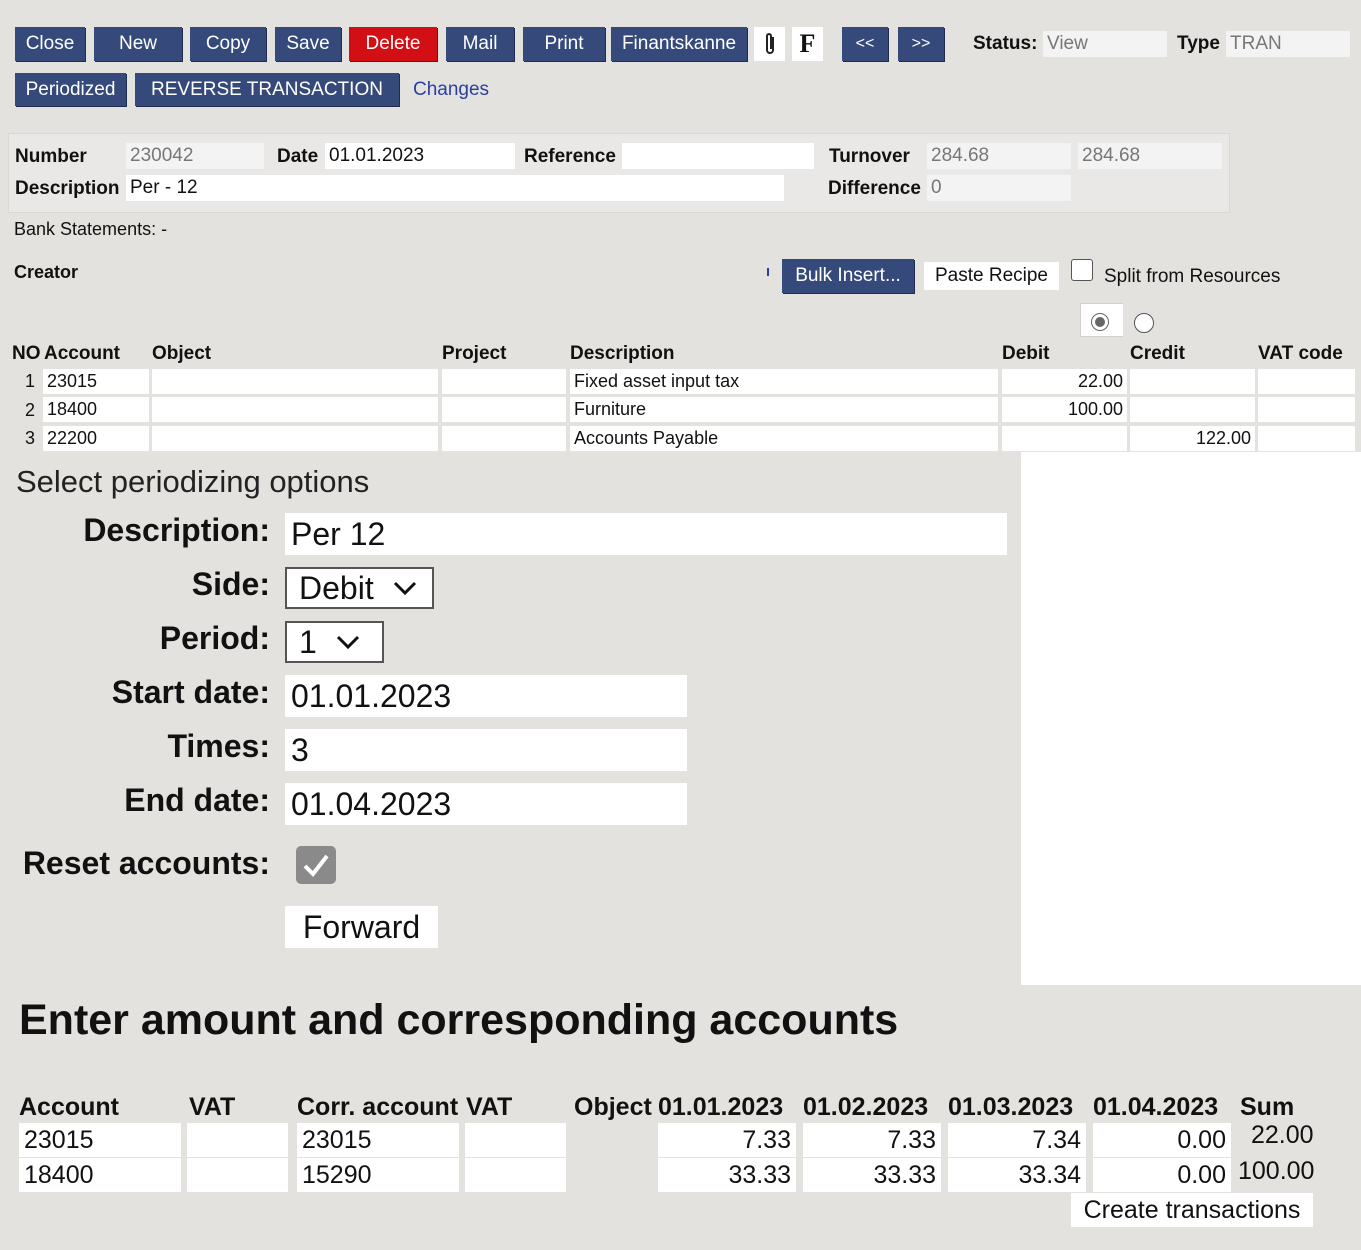 This screenshot has width=1361, height=1250. I want to click on description-label: Description, so click(67, 188).